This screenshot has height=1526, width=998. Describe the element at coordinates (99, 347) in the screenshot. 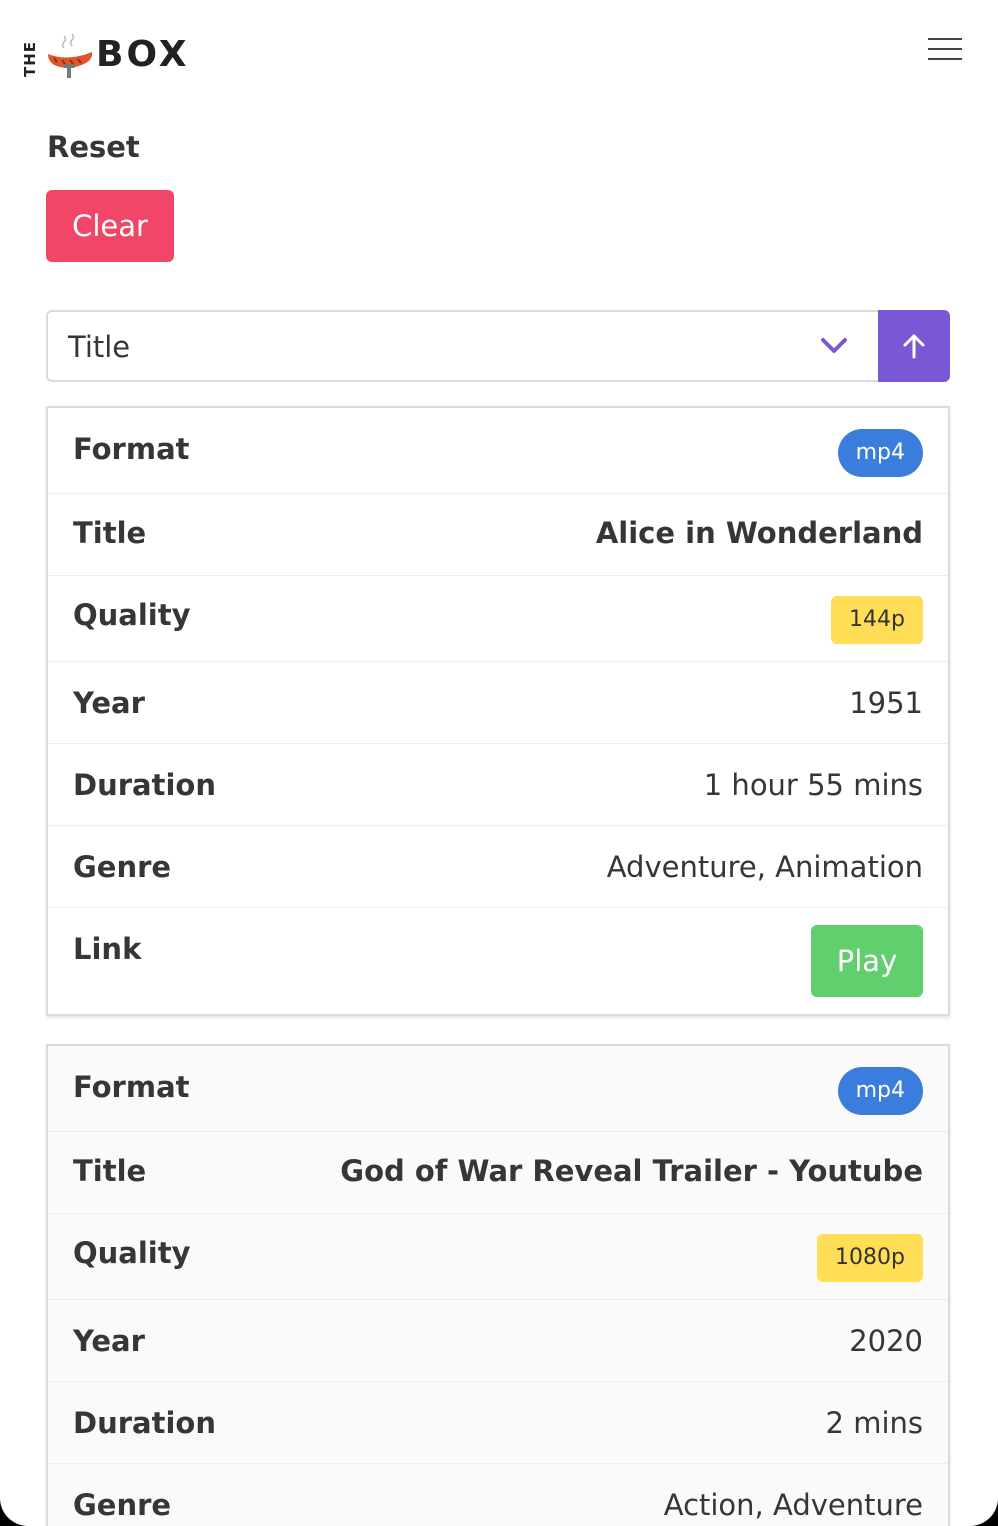

I see `sort-field-value: Title` at that location.